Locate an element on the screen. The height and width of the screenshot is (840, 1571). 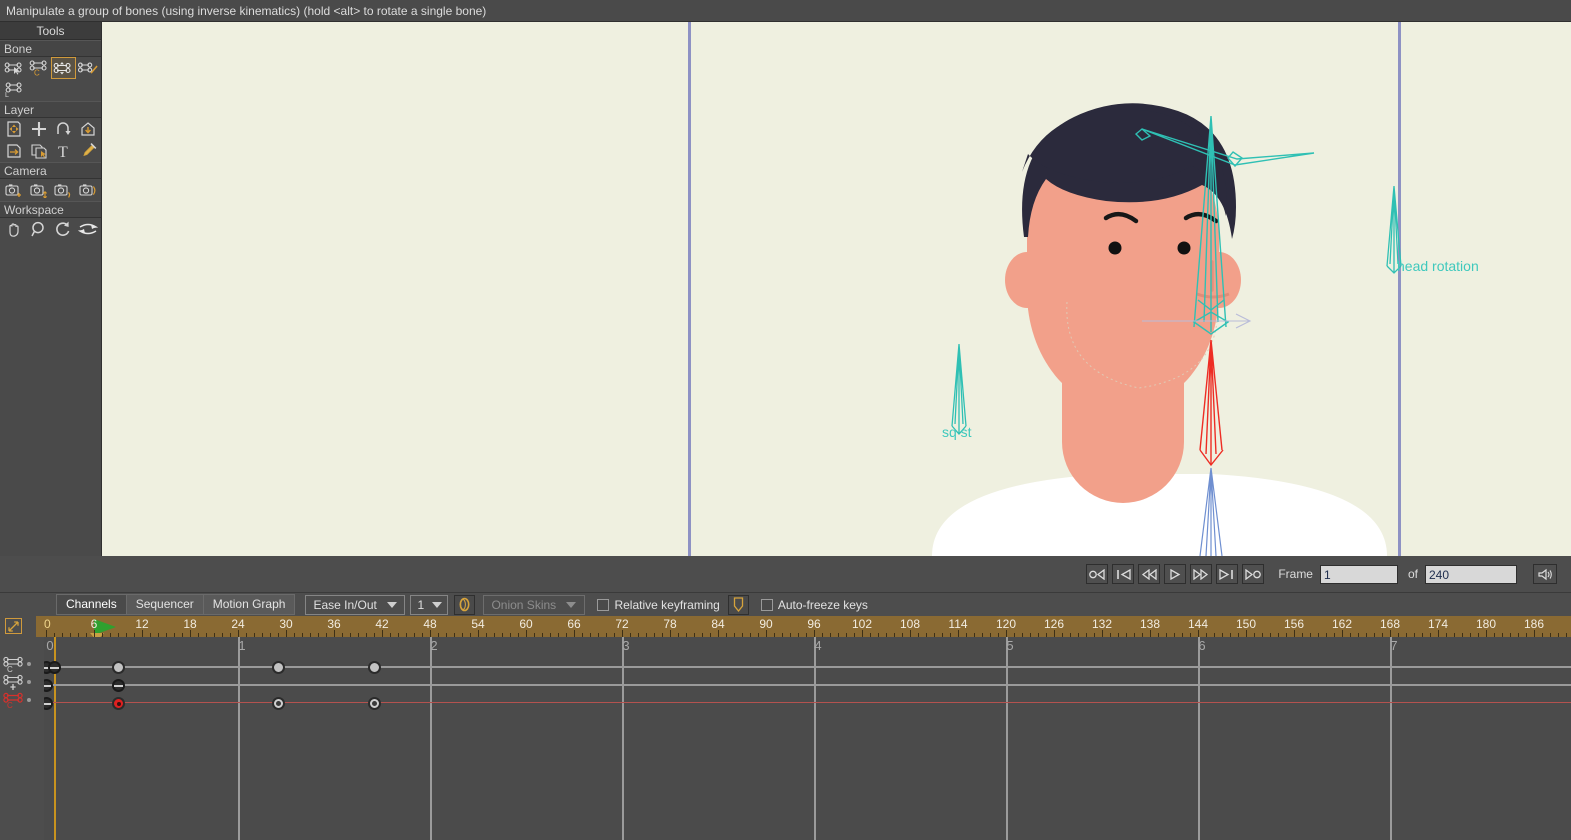
move-layer-tool is located at coordinates (39, 129).